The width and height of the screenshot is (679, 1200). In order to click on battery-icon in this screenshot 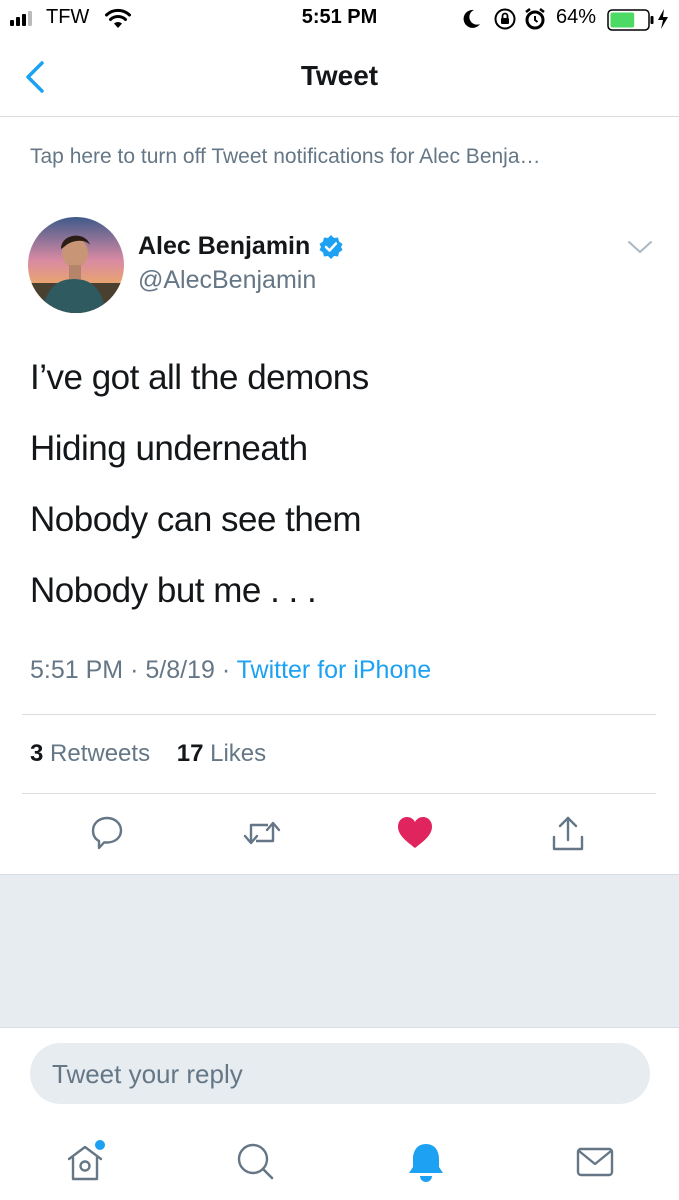, I will do `click(630, 20)`.